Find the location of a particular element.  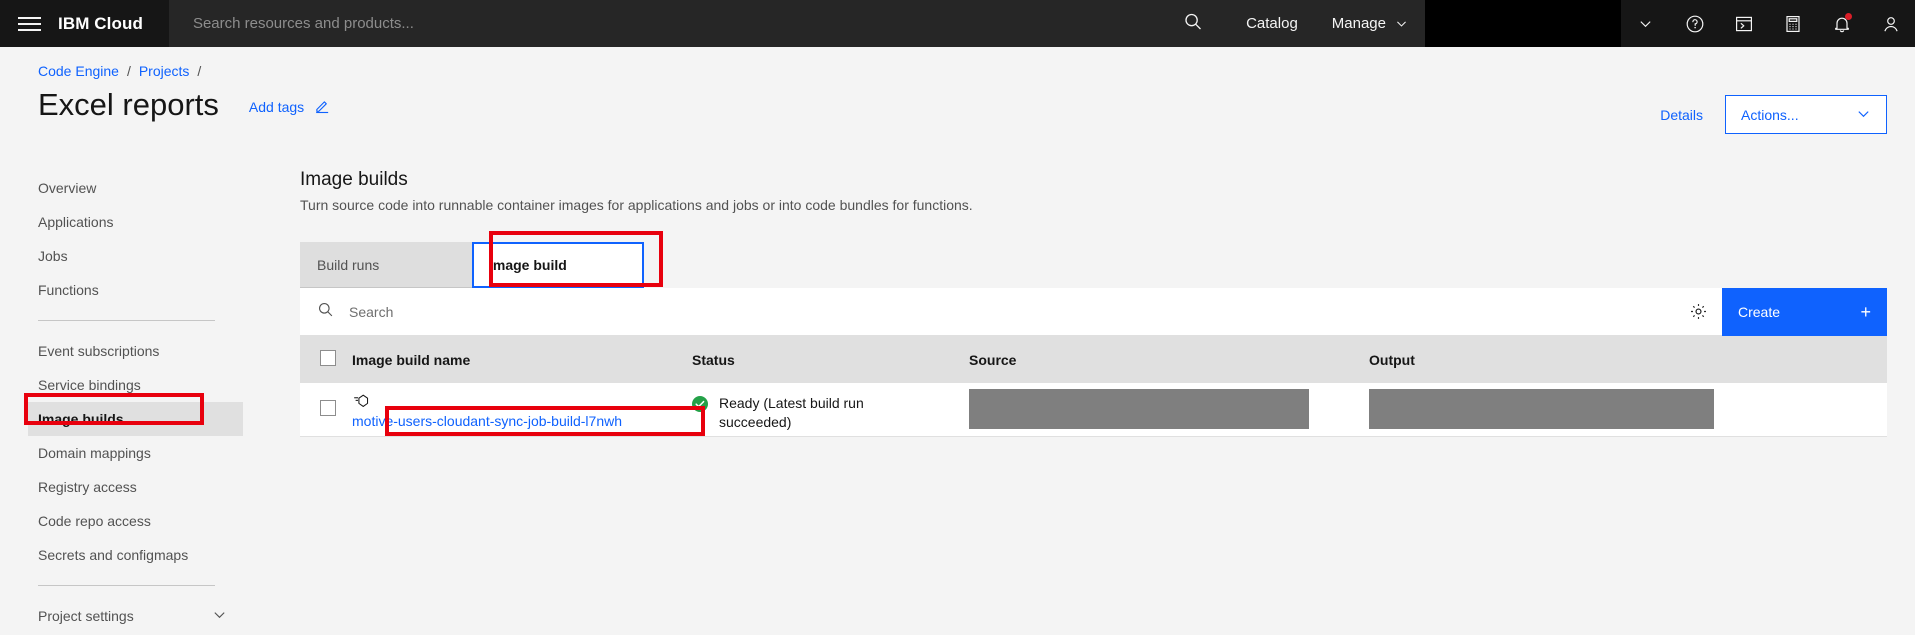

breadcrumb-item-projects: Projects is located at coordinates (164, 71).